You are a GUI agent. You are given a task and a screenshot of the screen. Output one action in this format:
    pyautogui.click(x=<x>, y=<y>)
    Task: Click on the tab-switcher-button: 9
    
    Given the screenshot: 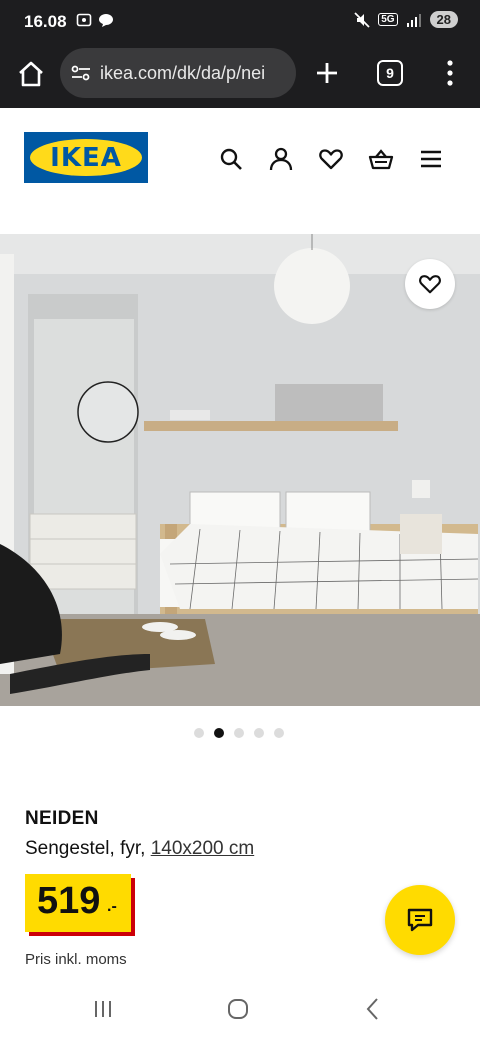 What is the action you would take?
    pyautogui.click(x=390, y=73)
    